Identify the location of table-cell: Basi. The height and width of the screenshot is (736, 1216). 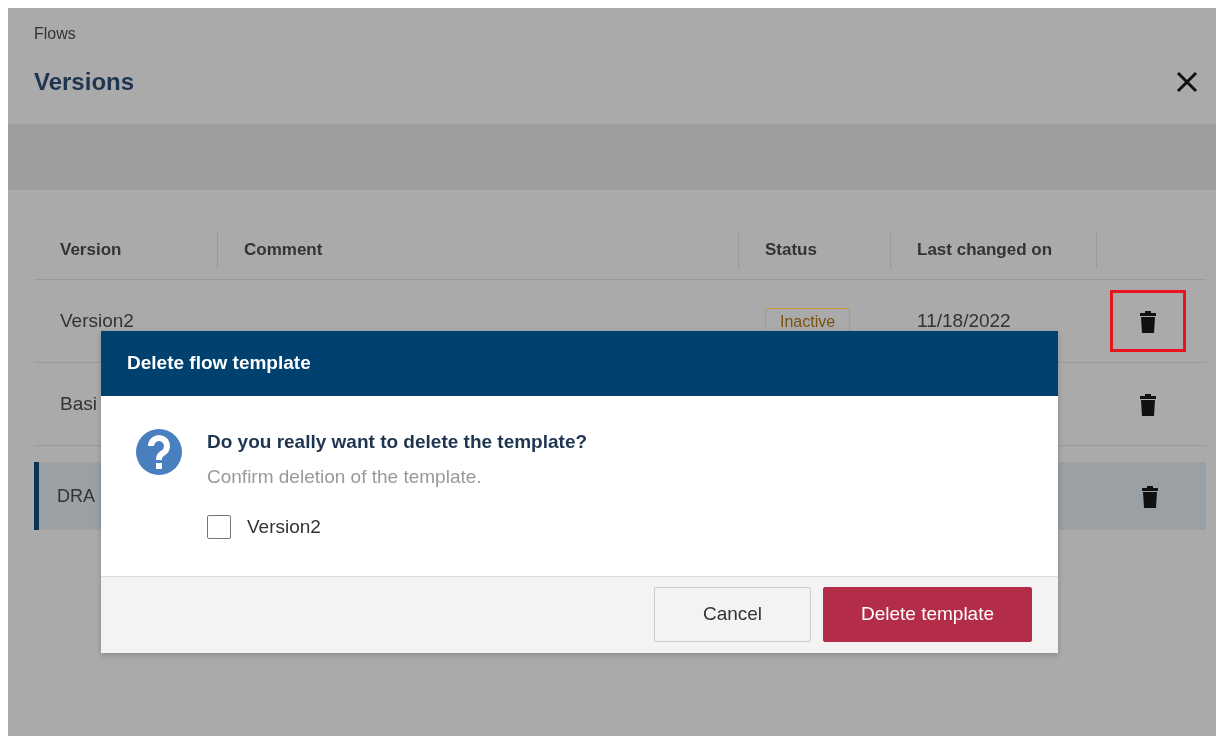
(78, 403).